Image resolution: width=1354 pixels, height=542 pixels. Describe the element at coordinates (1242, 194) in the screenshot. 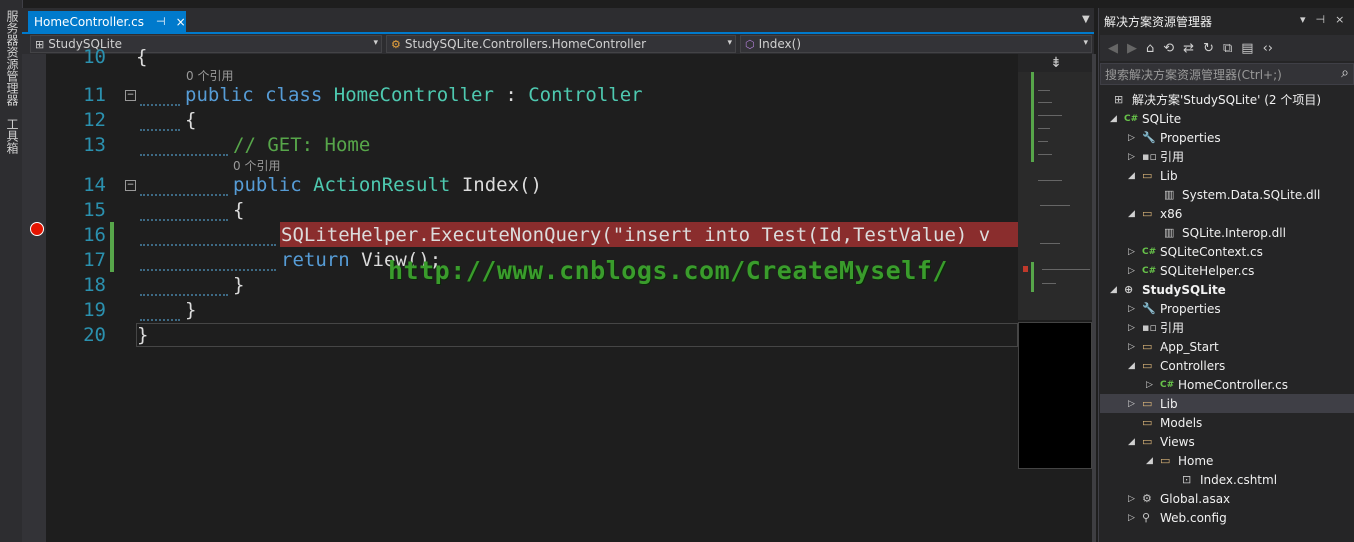

I see `tree-item: ▥ System.Data.SQLite.dll` at that location.